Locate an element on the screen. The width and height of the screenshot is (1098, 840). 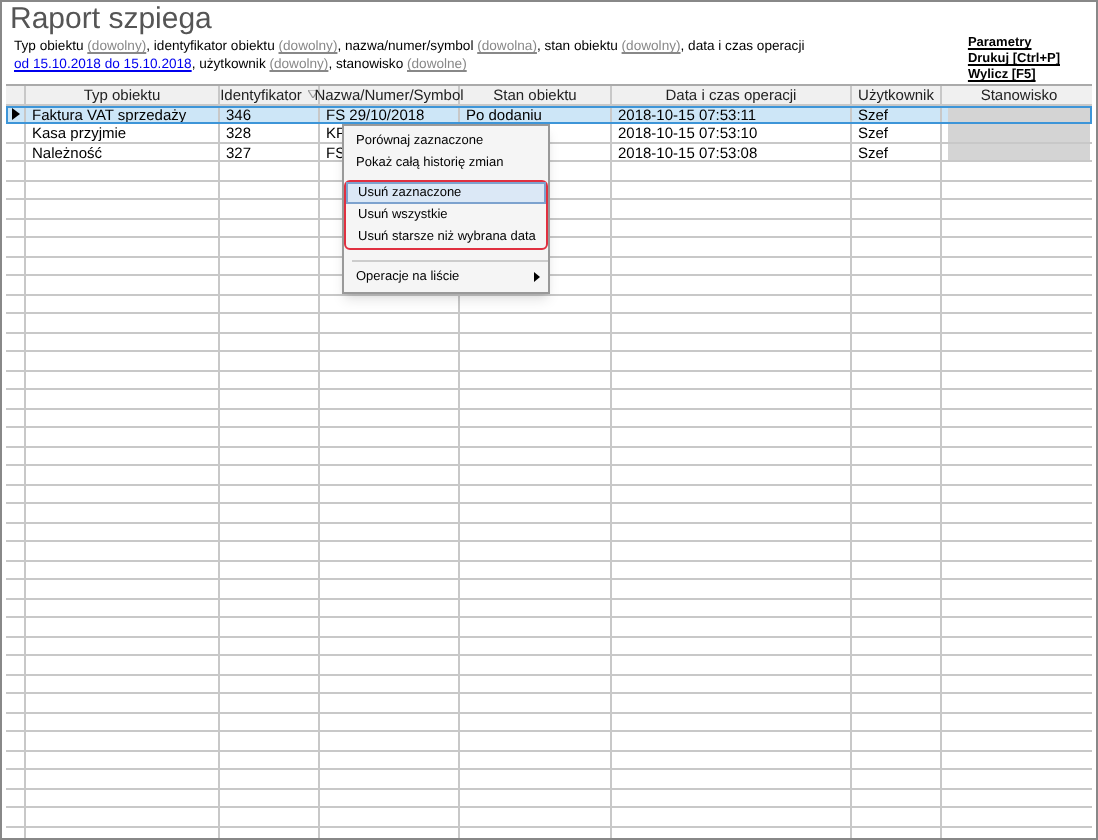
row-header is located at coordinates (16, 114).